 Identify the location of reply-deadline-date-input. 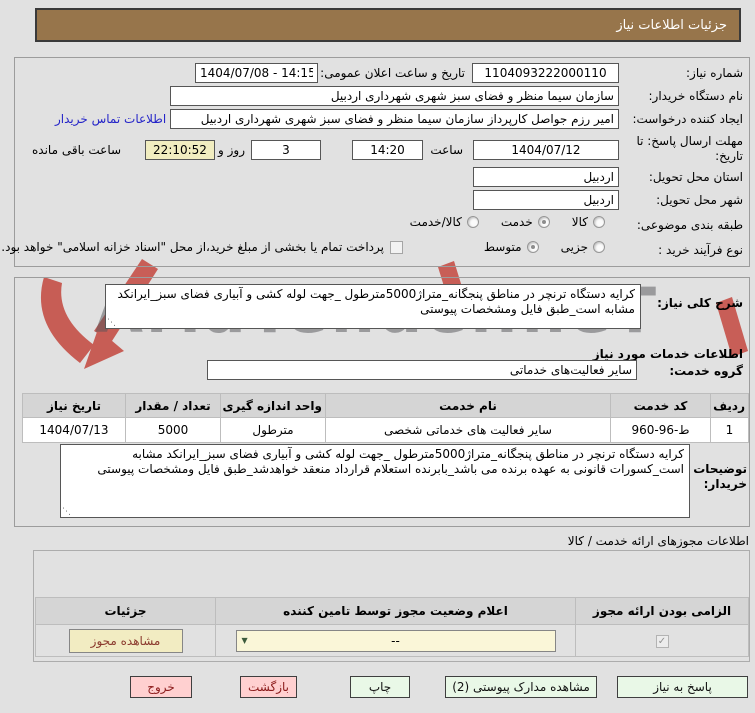
(546, 150).